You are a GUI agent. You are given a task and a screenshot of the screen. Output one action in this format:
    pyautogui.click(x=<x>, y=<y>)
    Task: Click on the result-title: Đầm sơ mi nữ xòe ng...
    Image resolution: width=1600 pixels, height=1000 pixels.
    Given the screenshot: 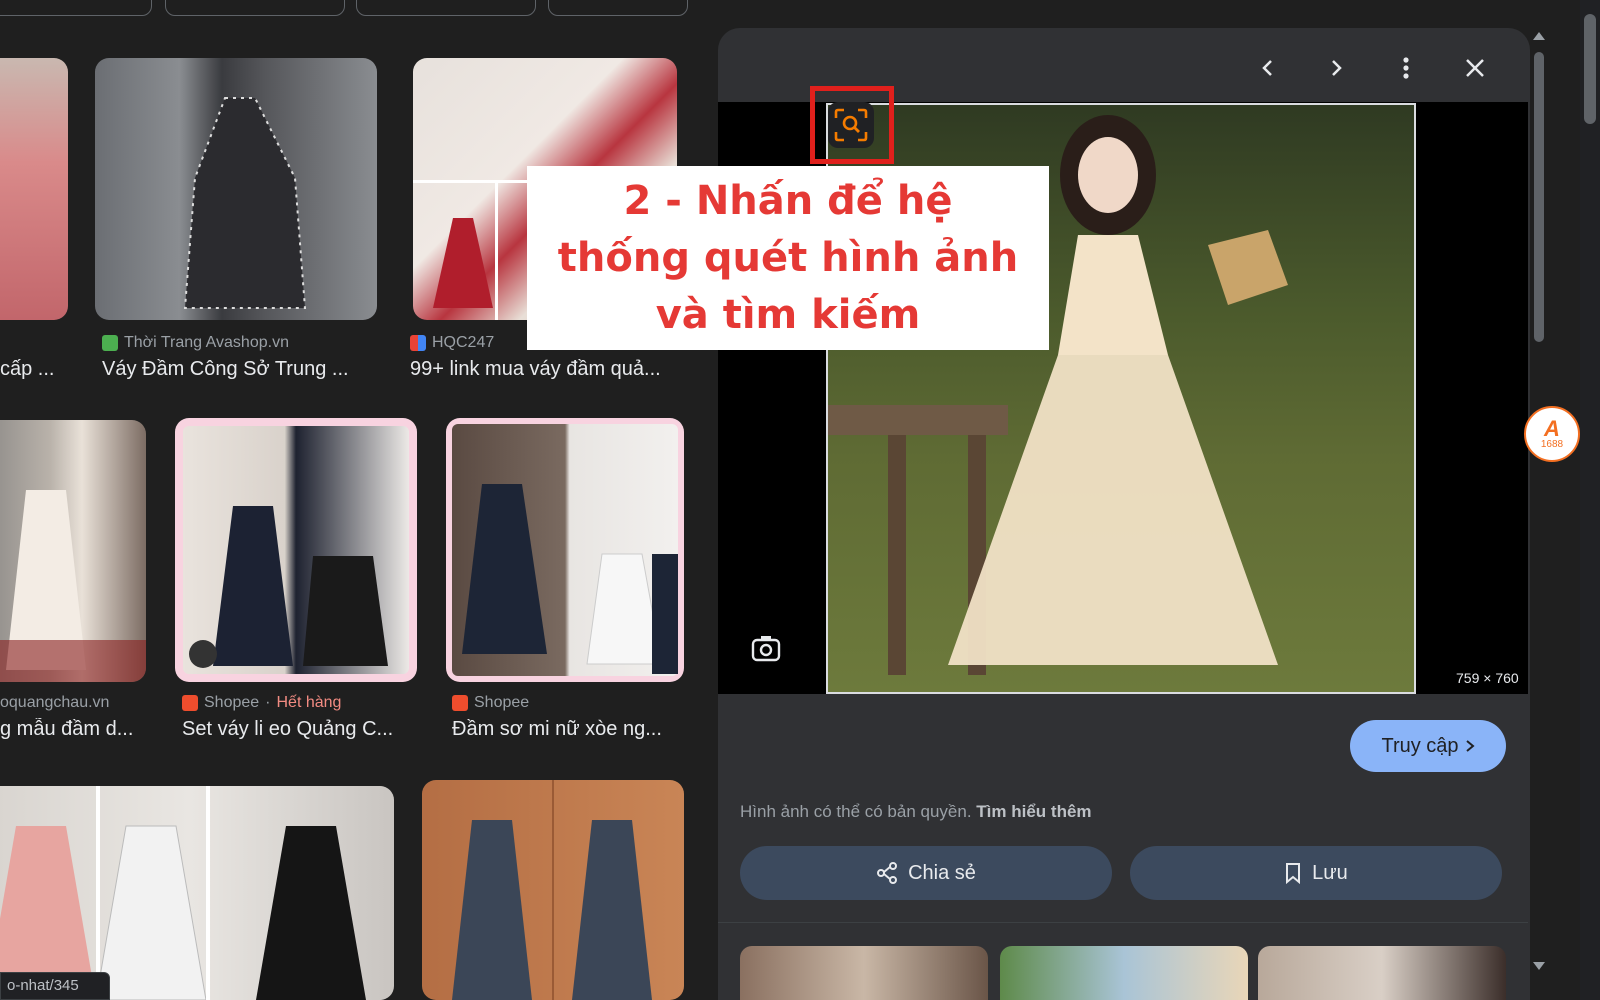 What is the action you would take?
    pyautogui.click(x=565, y=729)
    